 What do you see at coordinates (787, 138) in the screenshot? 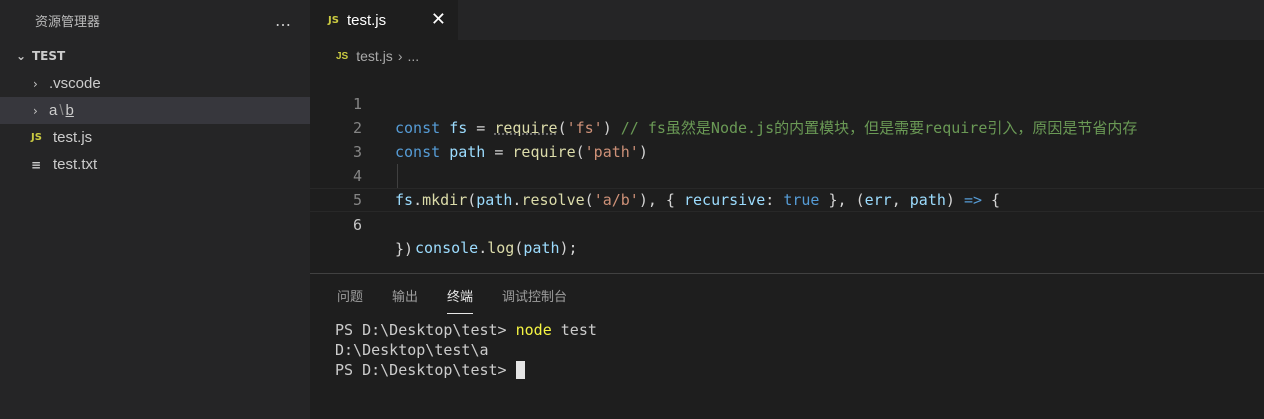
I see `code-line: 3` at bounding box center [787, 138].